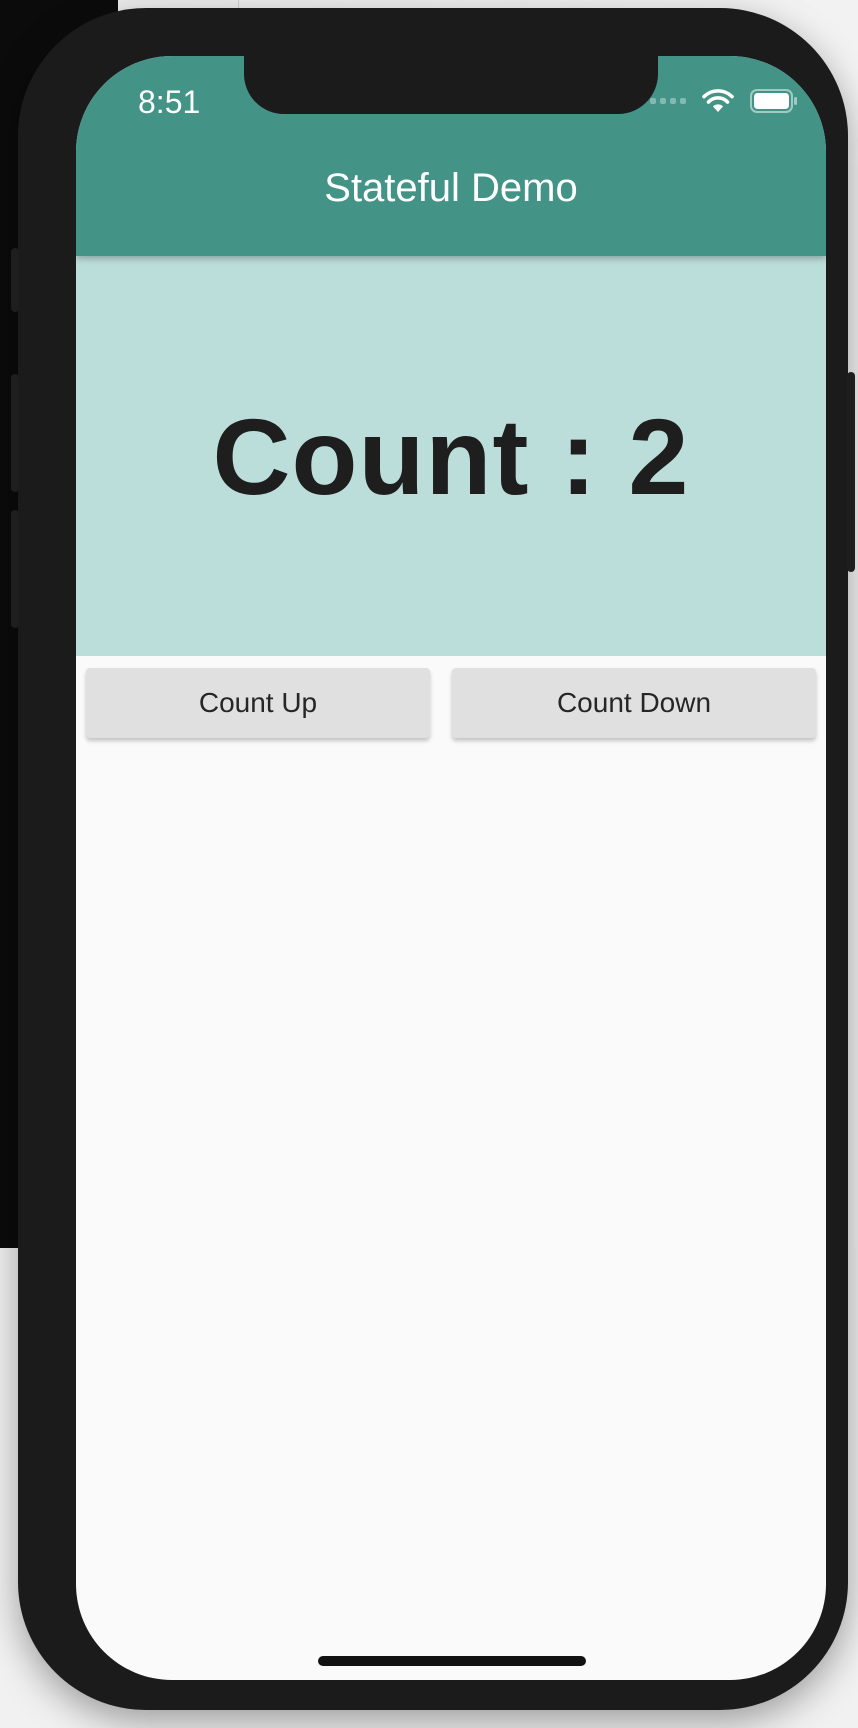 This screenshot has width=858, height=1728. I want to click on count-down-button: Count Down, so click(634, 703).